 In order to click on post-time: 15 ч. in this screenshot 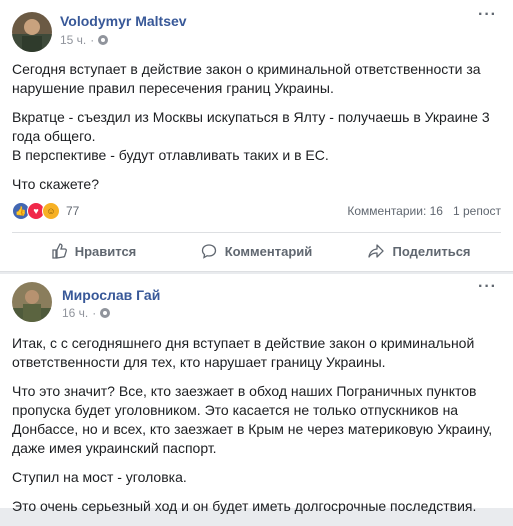, I will do `click(73, 40)`.